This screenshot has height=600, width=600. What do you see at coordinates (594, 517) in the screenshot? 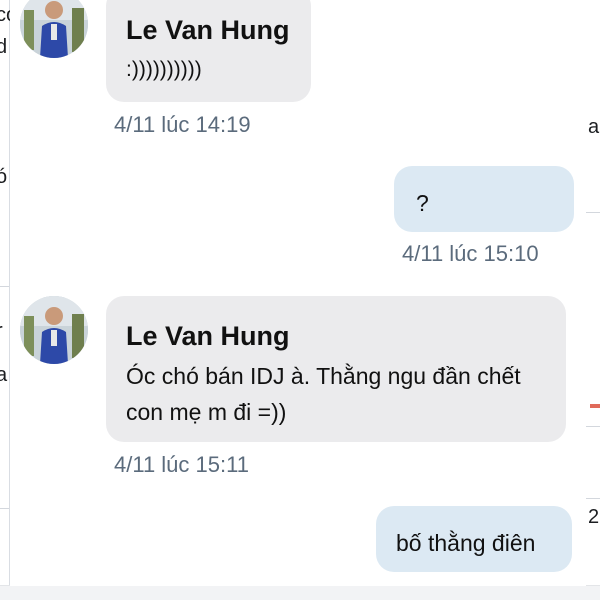
I see `background-text-fragment: 2` at bounding box center [594, 517].